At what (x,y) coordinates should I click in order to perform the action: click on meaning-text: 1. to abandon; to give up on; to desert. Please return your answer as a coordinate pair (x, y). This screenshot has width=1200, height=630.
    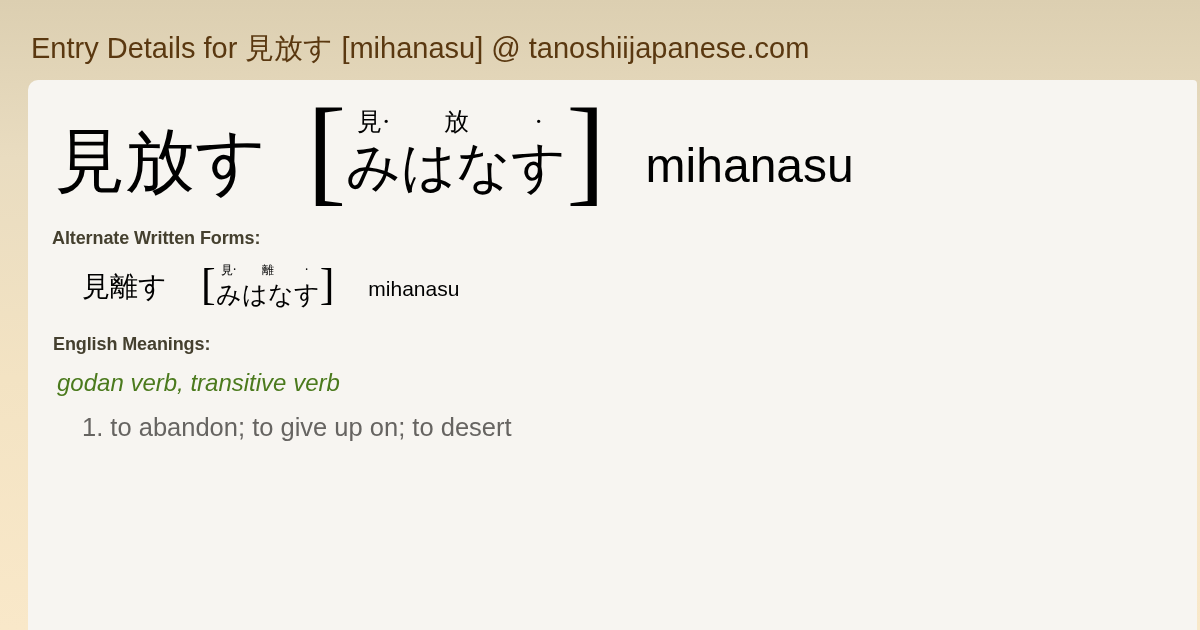
    Looking at the image, I should click on (297, 428).